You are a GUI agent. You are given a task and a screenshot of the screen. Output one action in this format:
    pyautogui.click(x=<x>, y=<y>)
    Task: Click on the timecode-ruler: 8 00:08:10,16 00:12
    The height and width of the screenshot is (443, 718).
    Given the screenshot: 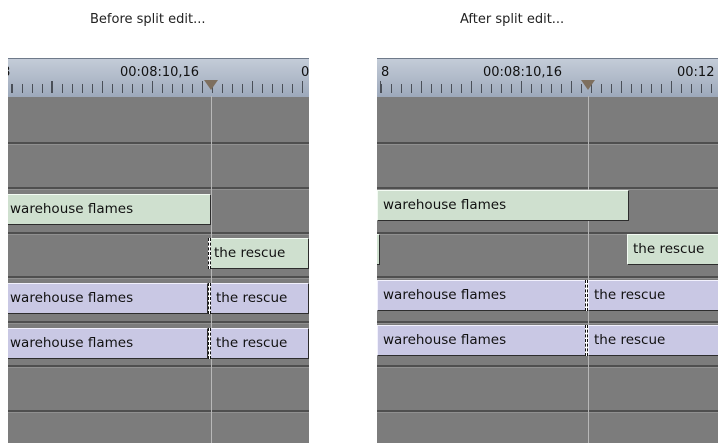 What is the action you would take?
    pyautogui.click(x=547, y=77)
    